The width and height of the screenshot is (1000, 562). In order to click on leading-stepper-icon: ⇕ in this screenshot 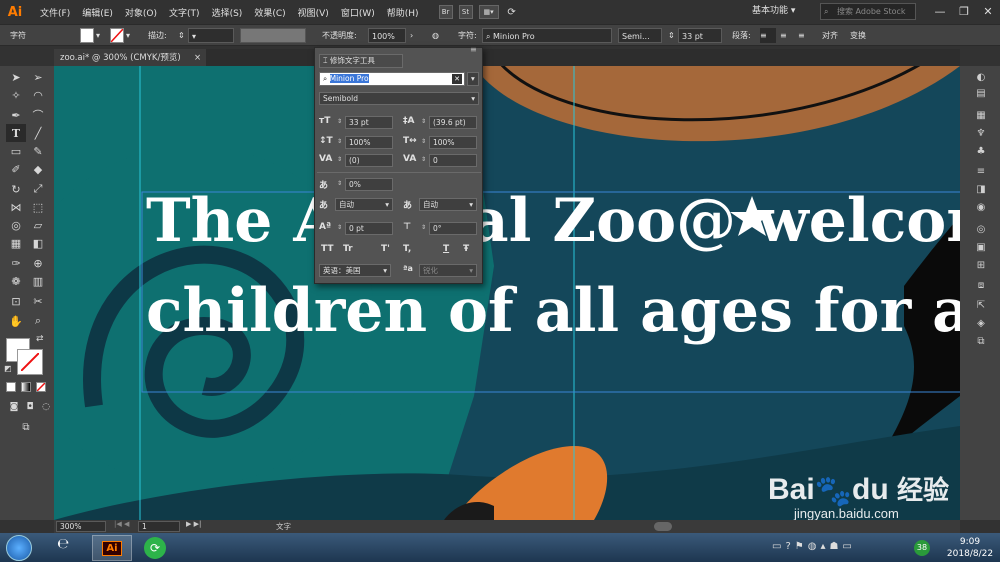, I will do `click(423, 121)`.